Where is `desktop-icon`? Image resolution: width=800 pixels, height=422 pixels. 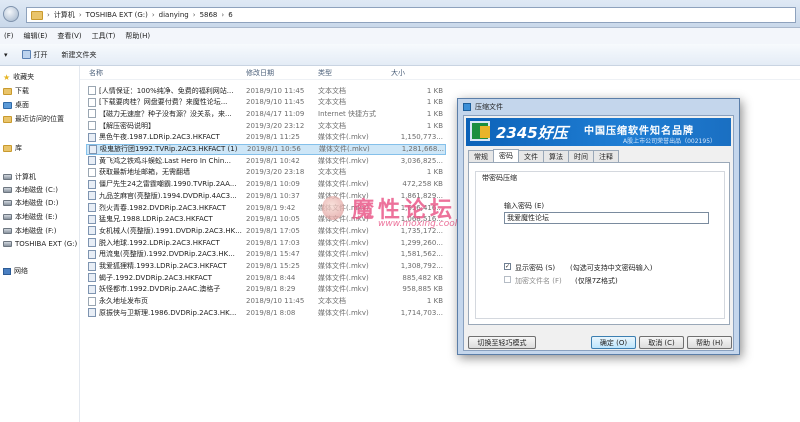
desktop-icon is located at coordinates (7, 105).